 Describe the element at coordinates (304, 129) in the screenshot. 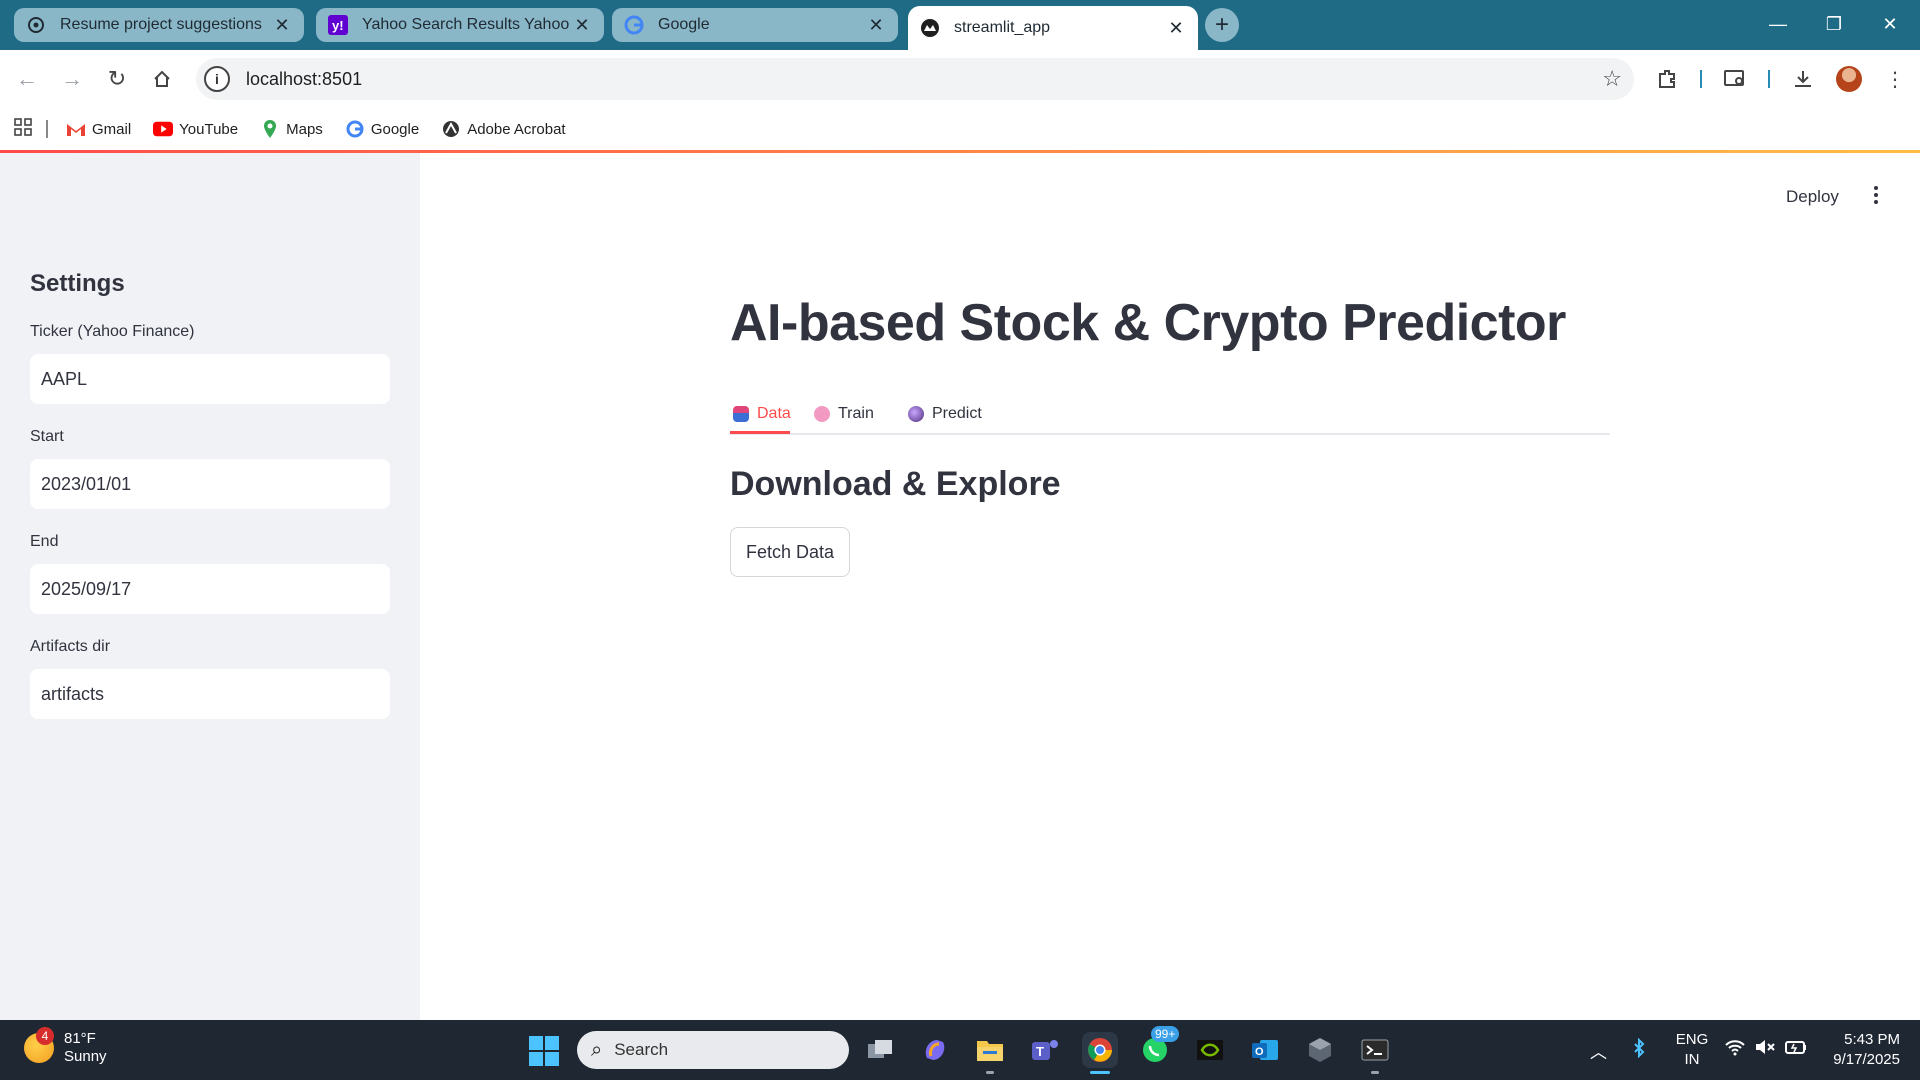

I see `bookmark-label: Maps` at that location.